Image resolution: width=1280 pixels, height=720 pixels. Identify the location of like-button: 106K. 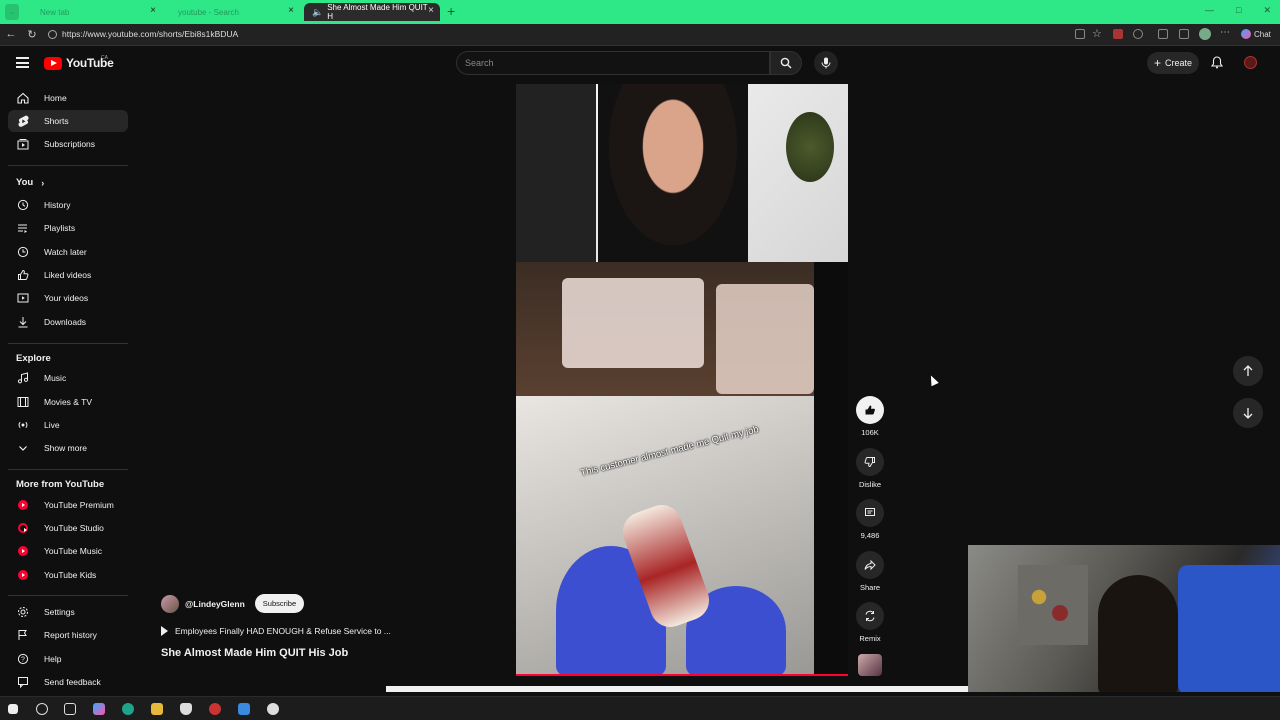
(870, 416).